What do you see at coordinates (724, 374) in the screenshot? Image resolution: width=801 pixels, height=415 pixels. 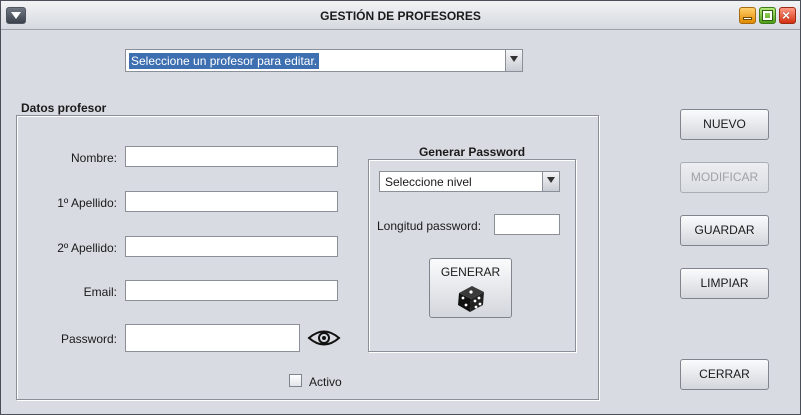 I see `cerrar-button: CERRAR` at bounding box center [724, 374].